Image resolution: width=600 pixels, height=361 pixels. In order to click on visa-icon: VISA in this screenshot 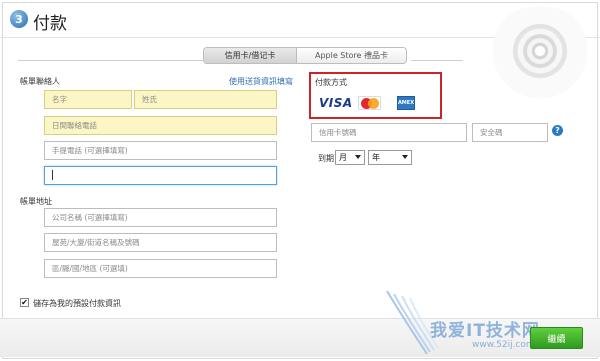, I will do `click(336, 103)`.